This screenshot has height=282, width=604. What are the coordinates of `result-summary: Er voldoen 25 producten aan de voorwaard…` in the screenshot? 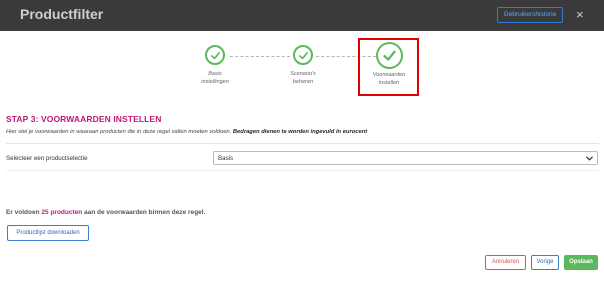 It's located at (105, 212).